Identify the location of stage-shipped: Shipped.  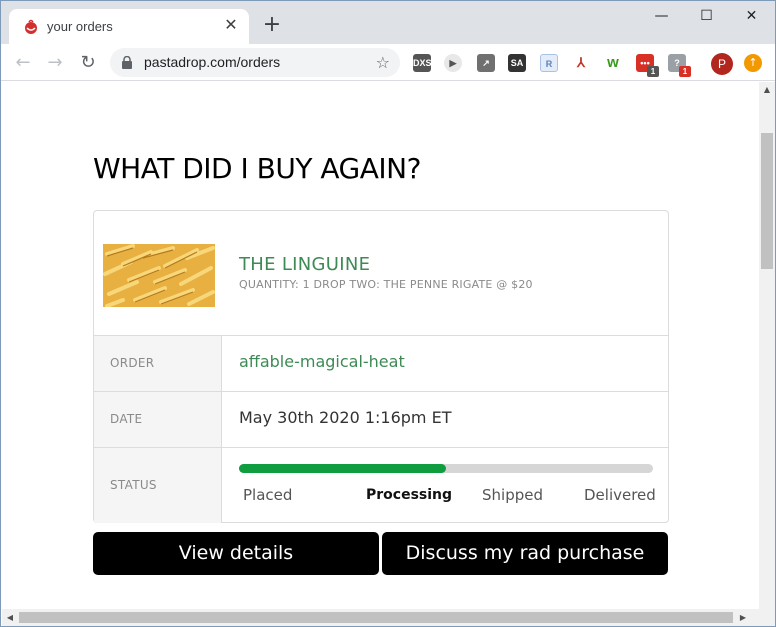
(512, 495).